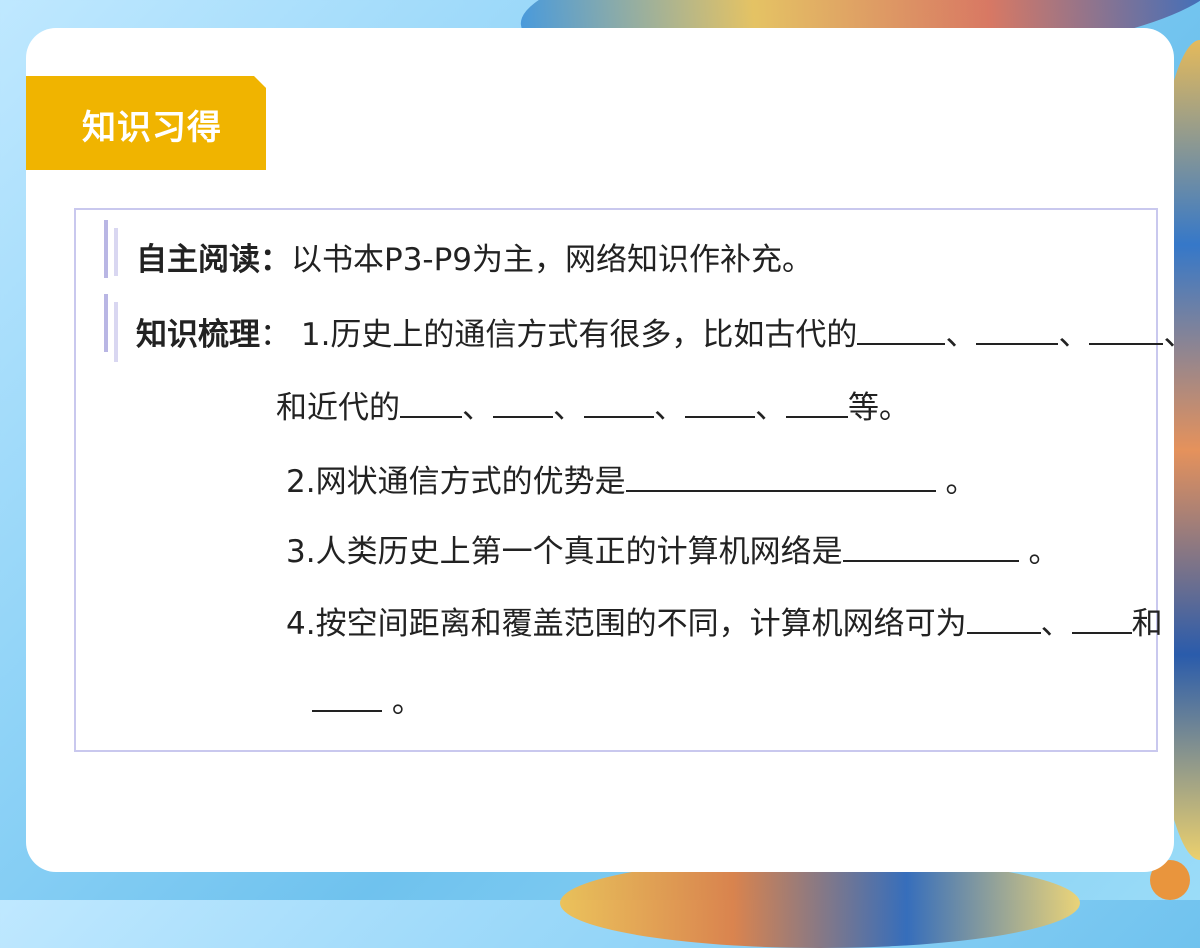  I want to click on summary-label: 知识梳理, so click(198, 335).